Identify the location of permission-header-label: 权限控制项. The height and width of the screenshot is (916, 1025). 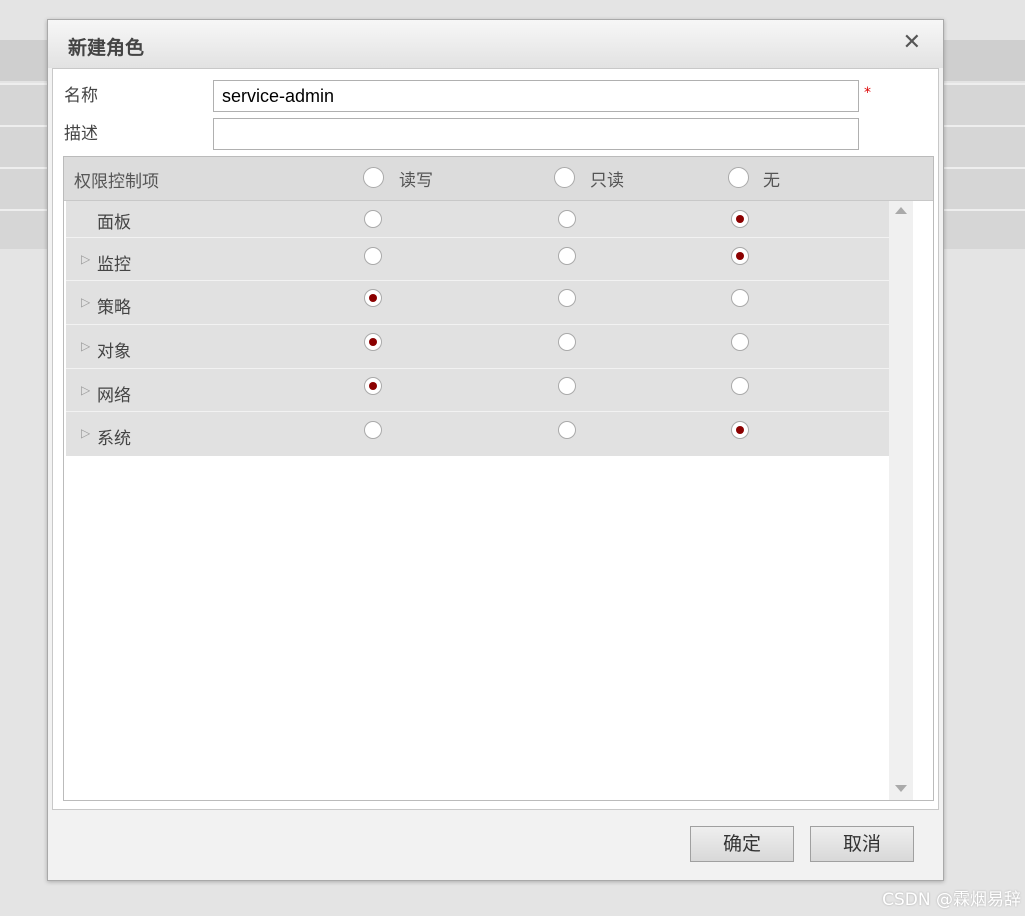
(116, 182).